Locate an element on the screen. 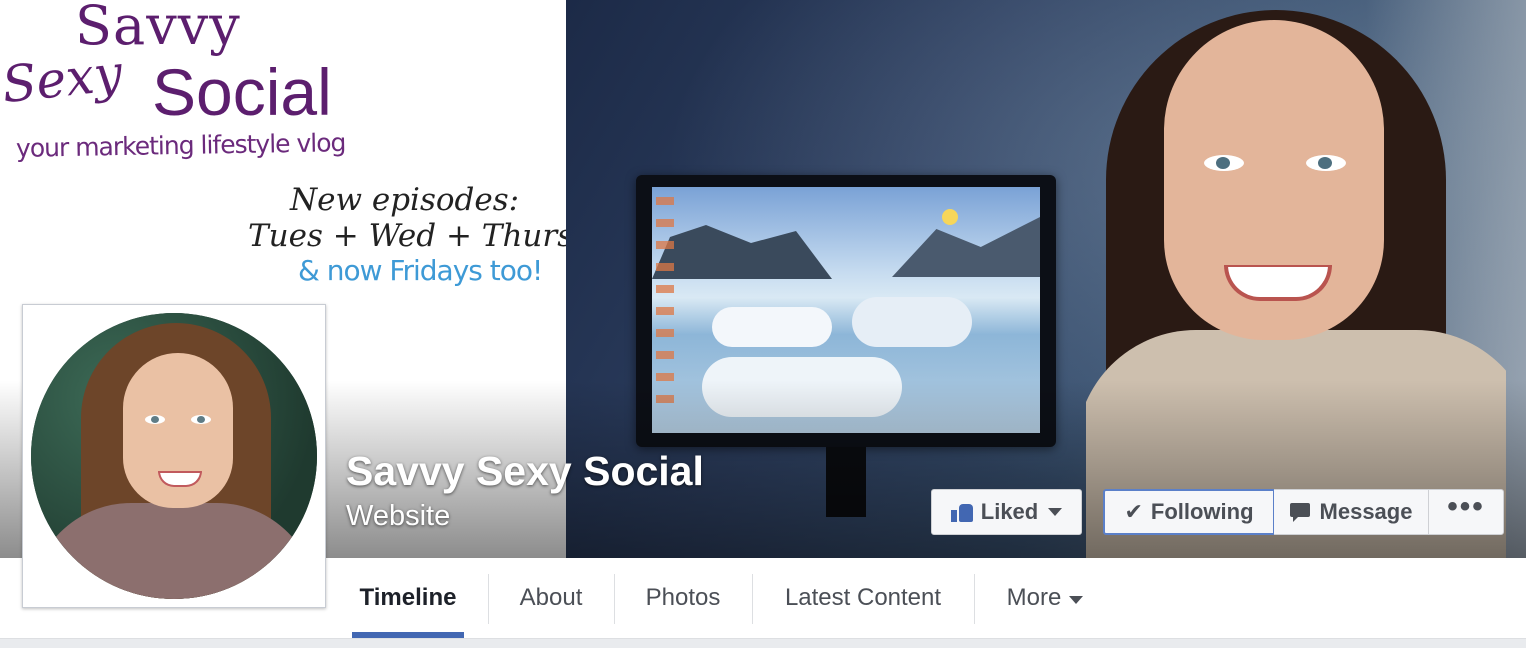 Image resolution: width=1526 pixels, height=648 pixels. tab-about: About is located at coordinates (551, 598).